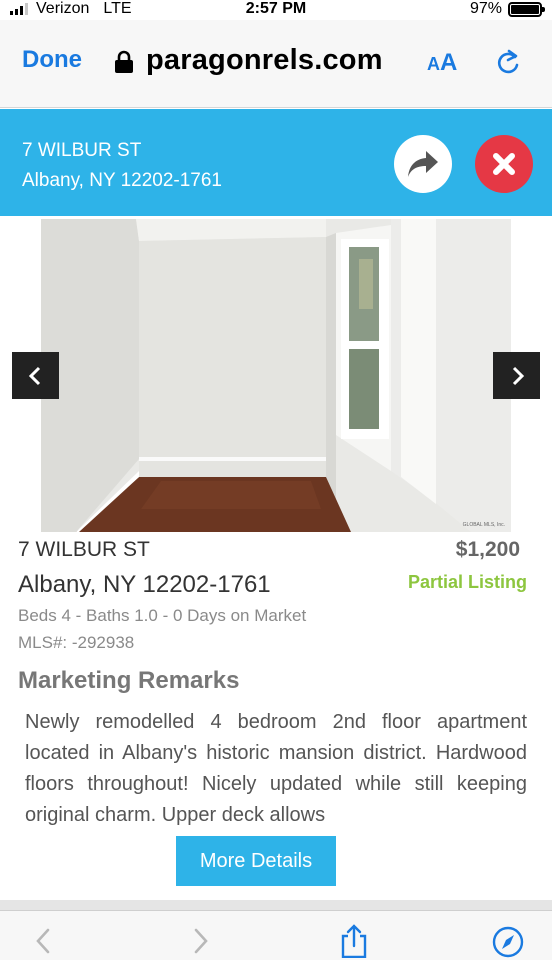 The height and width of the screenshot is (960, 552). Describe the element at coordinates (467, 582) in the screenshot. I see `listing-status: Partial Listing` at that location.